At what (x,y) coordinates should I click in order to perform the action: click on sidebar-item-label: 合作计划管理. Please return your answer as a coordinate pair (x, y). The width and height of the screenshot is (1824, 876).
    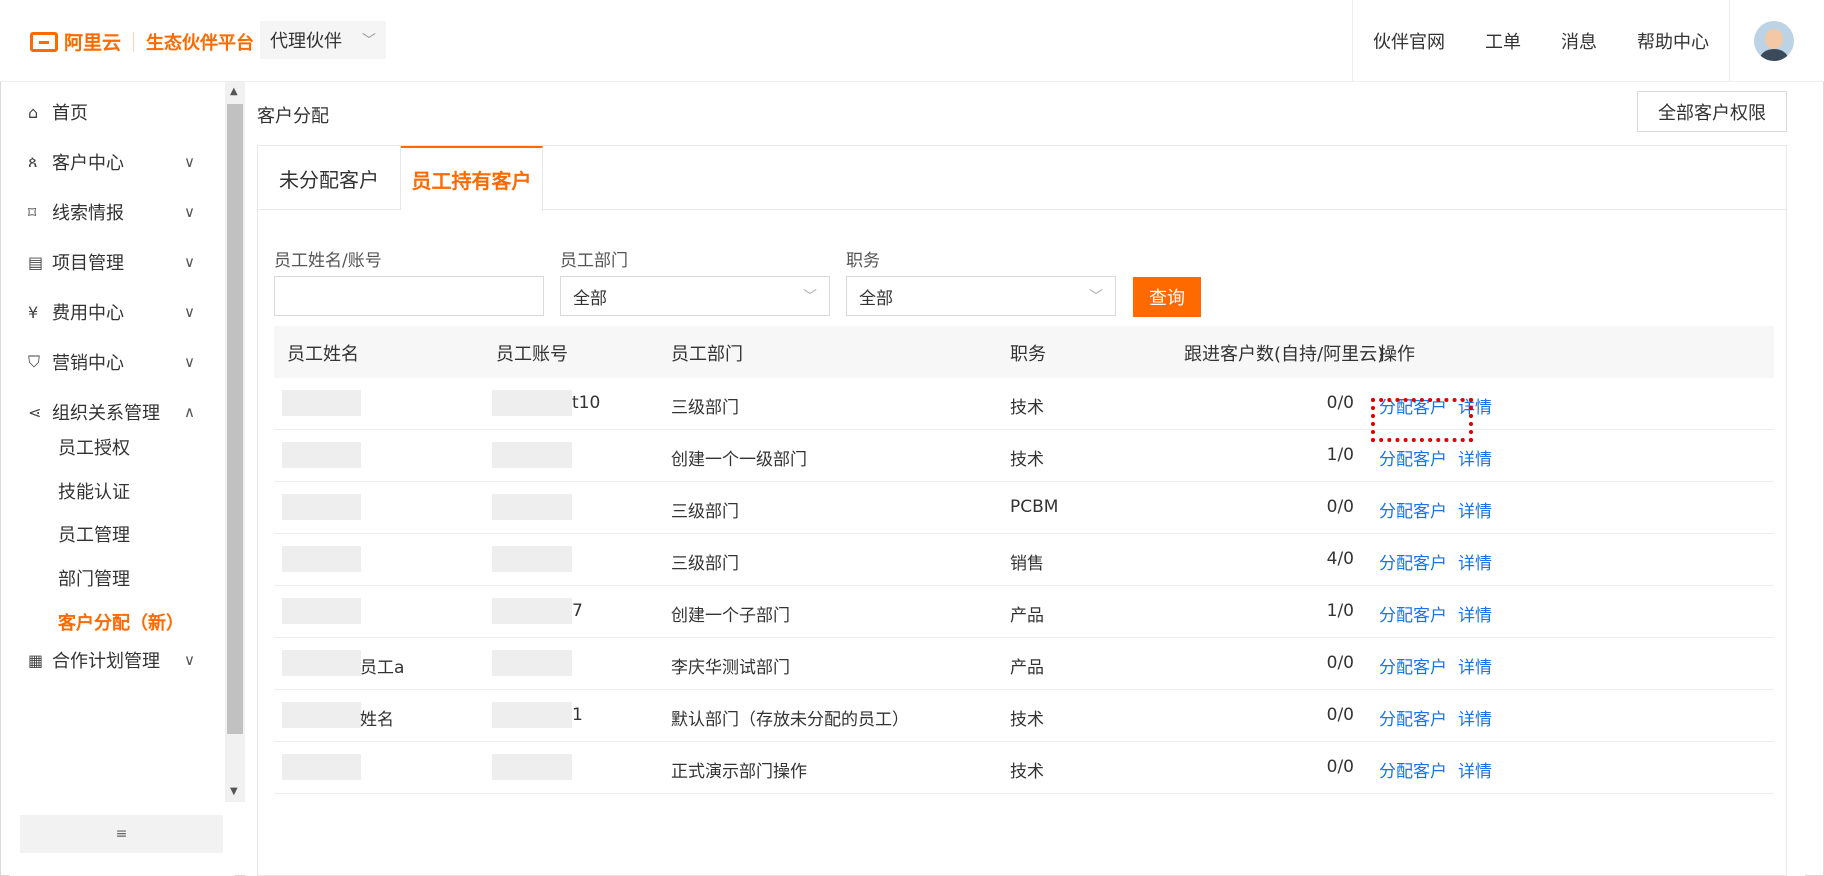
    Looking at the image, I should click on (106, 661).